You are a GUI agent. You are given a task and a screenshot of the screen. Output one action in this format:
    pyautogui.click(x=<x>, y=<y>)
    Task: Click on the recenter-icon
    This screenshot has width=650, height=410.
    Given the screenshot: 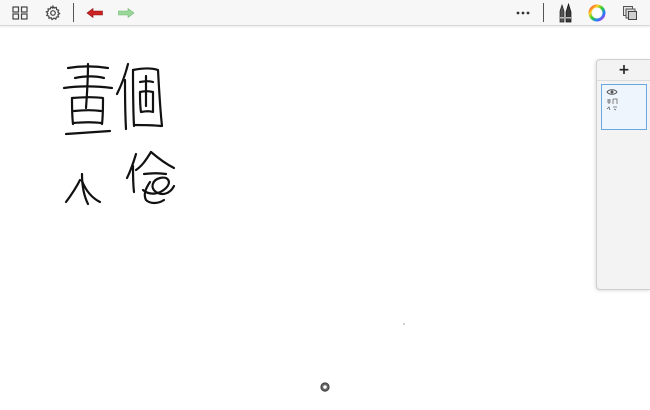 What is the action you would take?
    pyautogui.click(x=325, y=387)
    